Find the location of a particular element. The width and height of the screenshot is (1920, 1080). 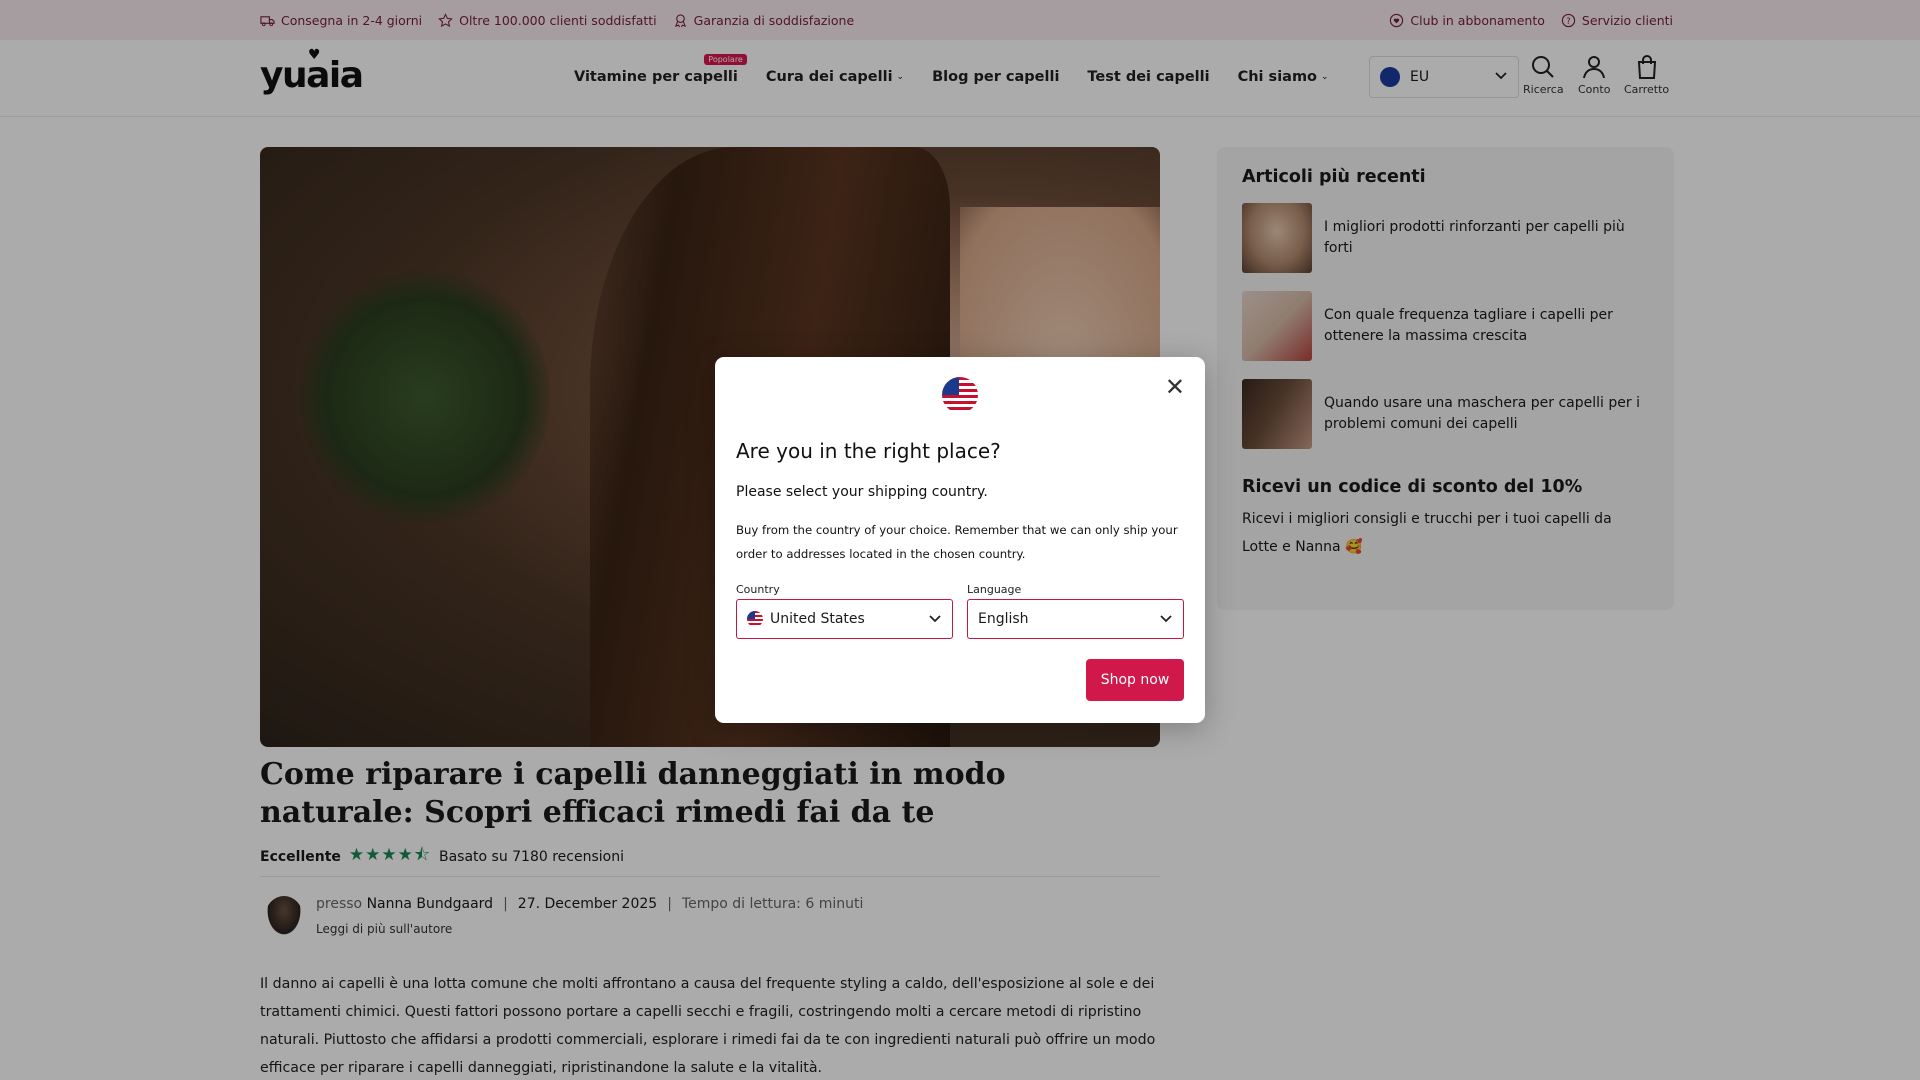

country-select: United States is located at coordinates (844, 619).